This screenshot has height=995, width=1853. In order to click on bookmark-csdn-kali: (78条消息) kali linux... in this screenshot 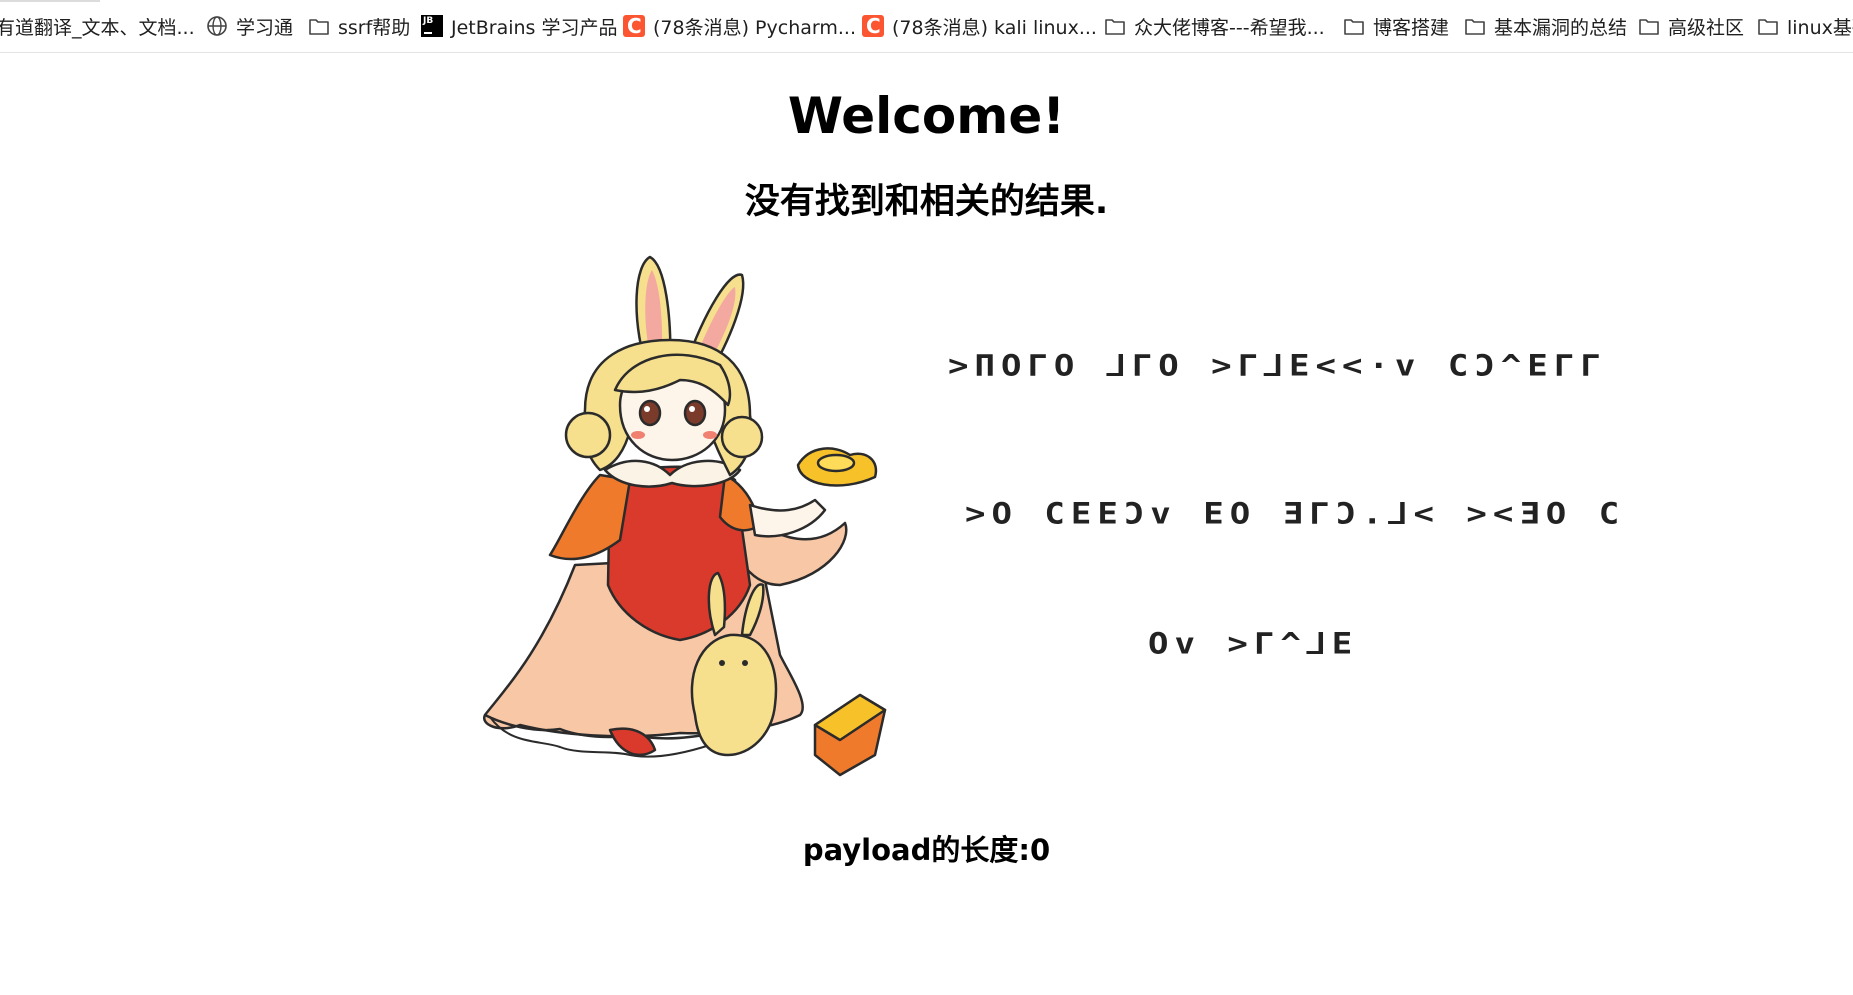, I will do `click(979, 26)`.